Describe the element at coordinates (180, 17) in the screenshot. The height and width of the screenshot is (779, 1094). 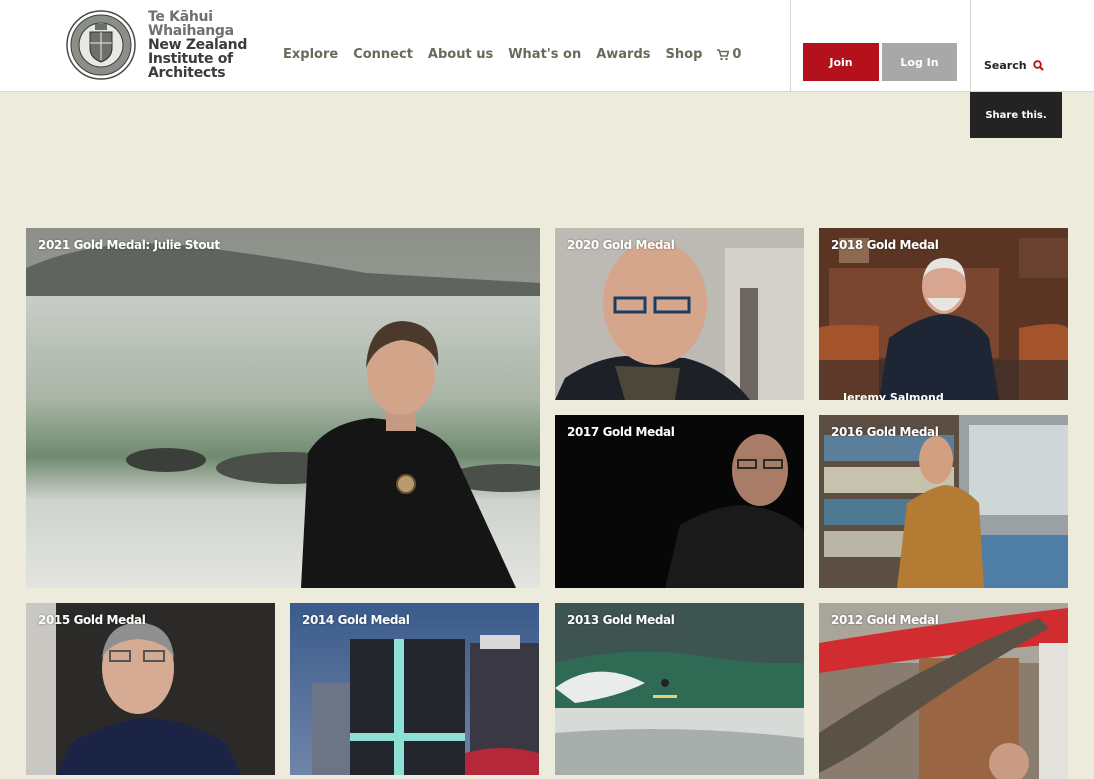
I see `brand-line-1: Te Kāhui` at that location.